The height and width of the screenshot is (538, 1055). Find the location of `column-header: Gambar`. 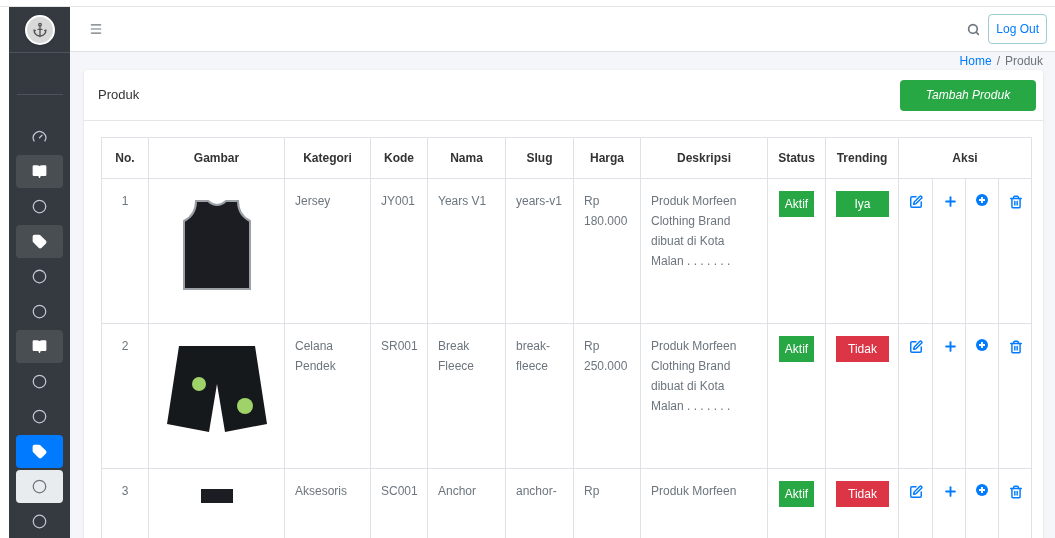

column-header: Gambar is located at coordinates (216, 158).